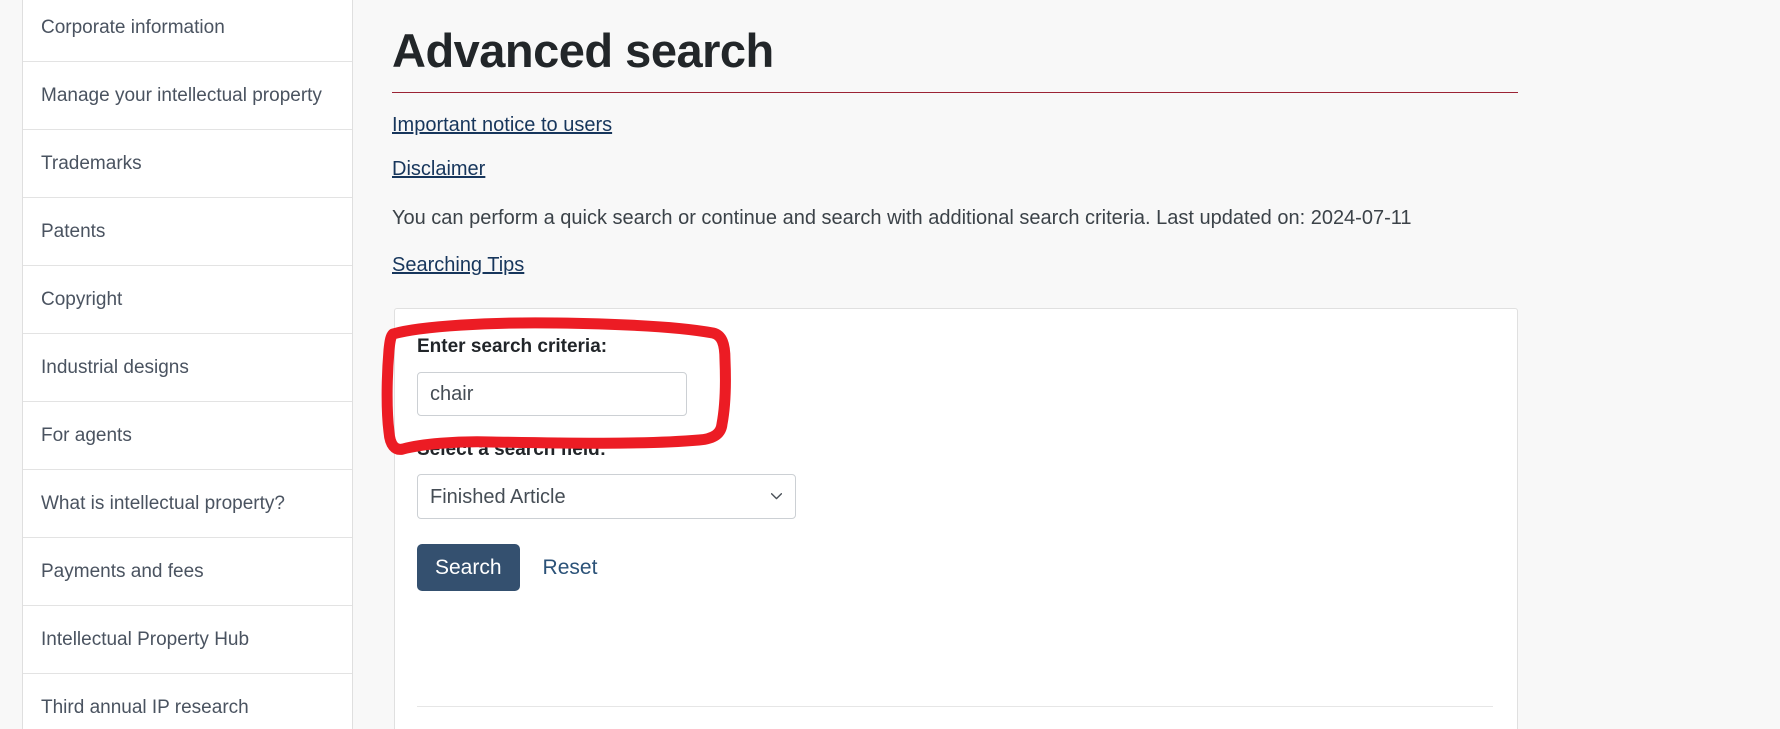  I want to click on enter-search-criteria-label: Enter search criteria:, so click(512, 346).